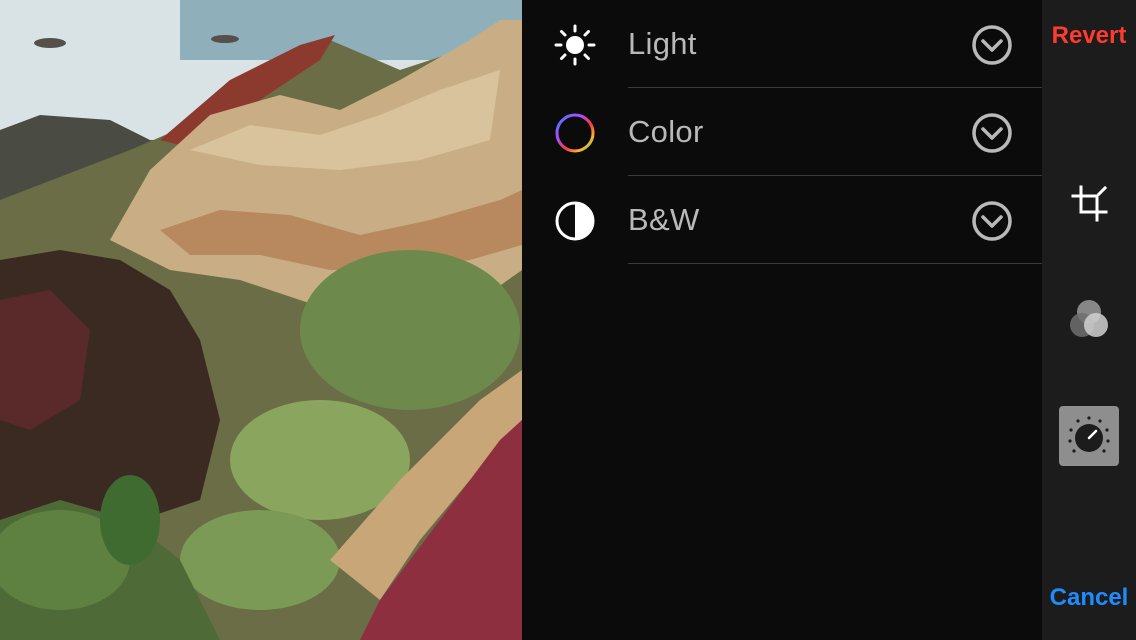  I want to click on sun-icon, so click(575, 45).